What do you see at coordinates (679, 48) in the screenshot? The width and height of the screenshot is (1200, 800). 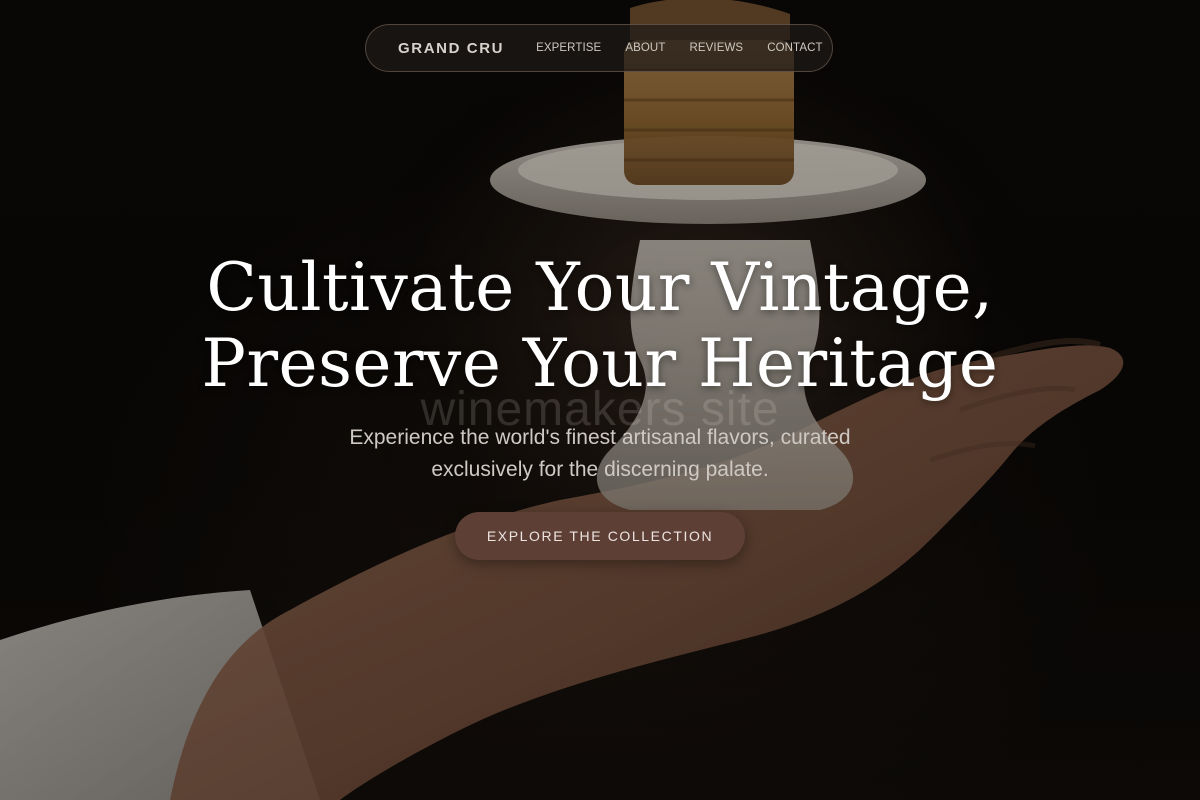 I see `nav-links: EXPERTISE ABOUT REVIEWS CONTACT` at bounding box center [679, 48].